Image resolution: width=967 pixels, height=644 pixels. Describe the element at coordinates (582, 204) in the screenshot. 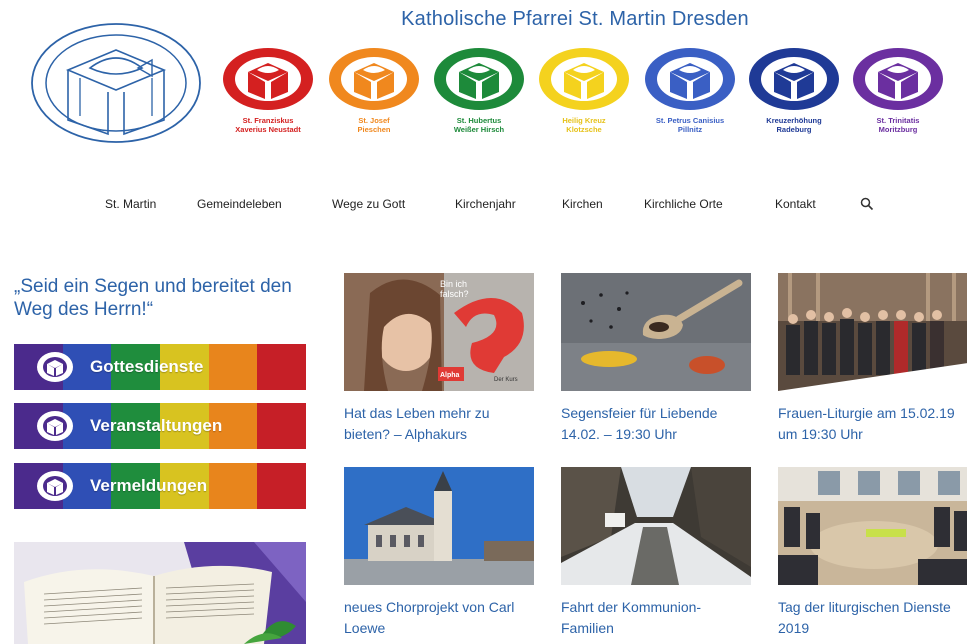

I see `nav-item-kirchen: Kirchen` at that location.